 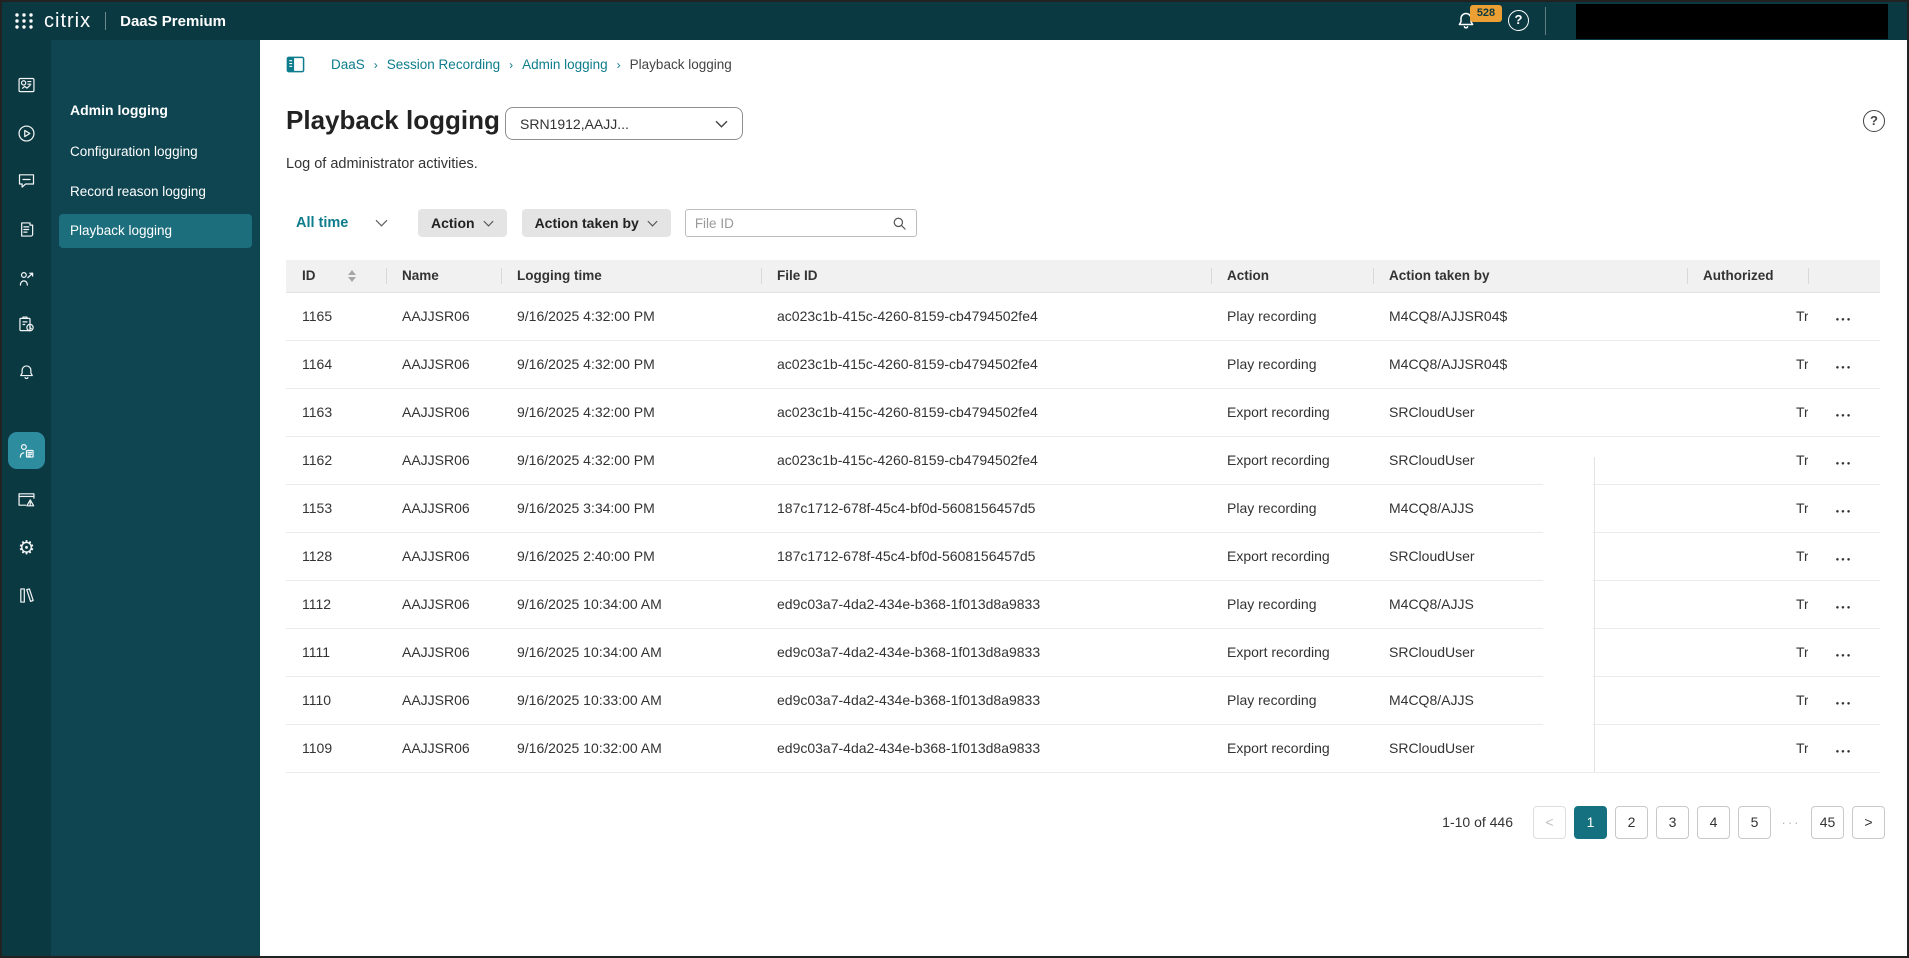 What do you see at coordinates (26, 133) in the screenshot?
I see `play-circle-icon` at bounding box center [26, 133].